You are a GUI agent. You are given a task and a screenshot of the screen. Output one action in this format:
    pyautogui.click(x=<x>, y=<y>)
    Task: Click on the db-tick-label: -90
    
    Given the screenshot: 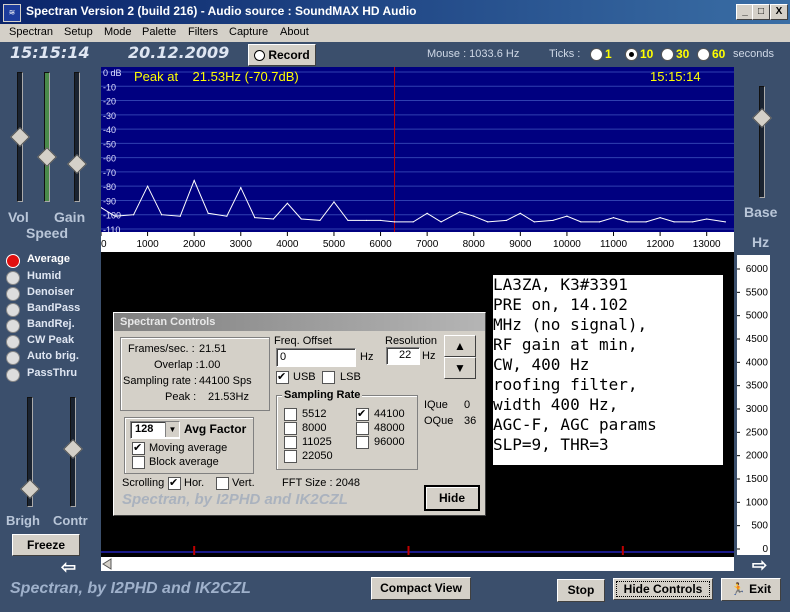 What is the action you would take?
    pyautogui.click(x=109, y=201)
    